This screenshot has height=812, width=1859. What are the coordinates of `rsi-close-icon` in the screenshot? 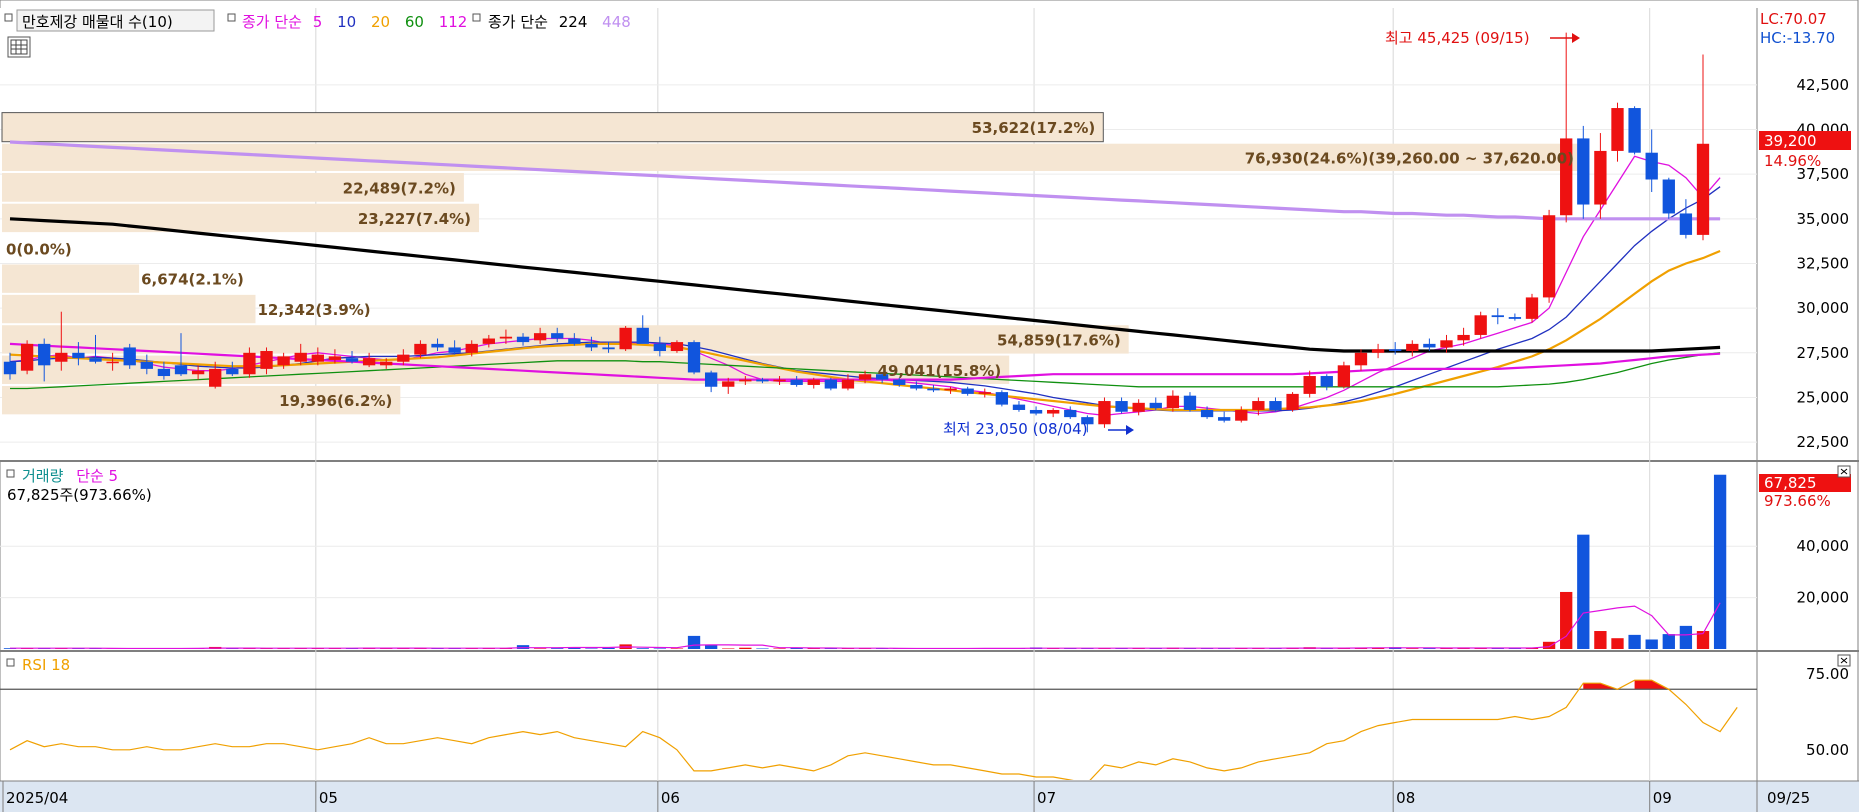 It's located at (1844, 660).